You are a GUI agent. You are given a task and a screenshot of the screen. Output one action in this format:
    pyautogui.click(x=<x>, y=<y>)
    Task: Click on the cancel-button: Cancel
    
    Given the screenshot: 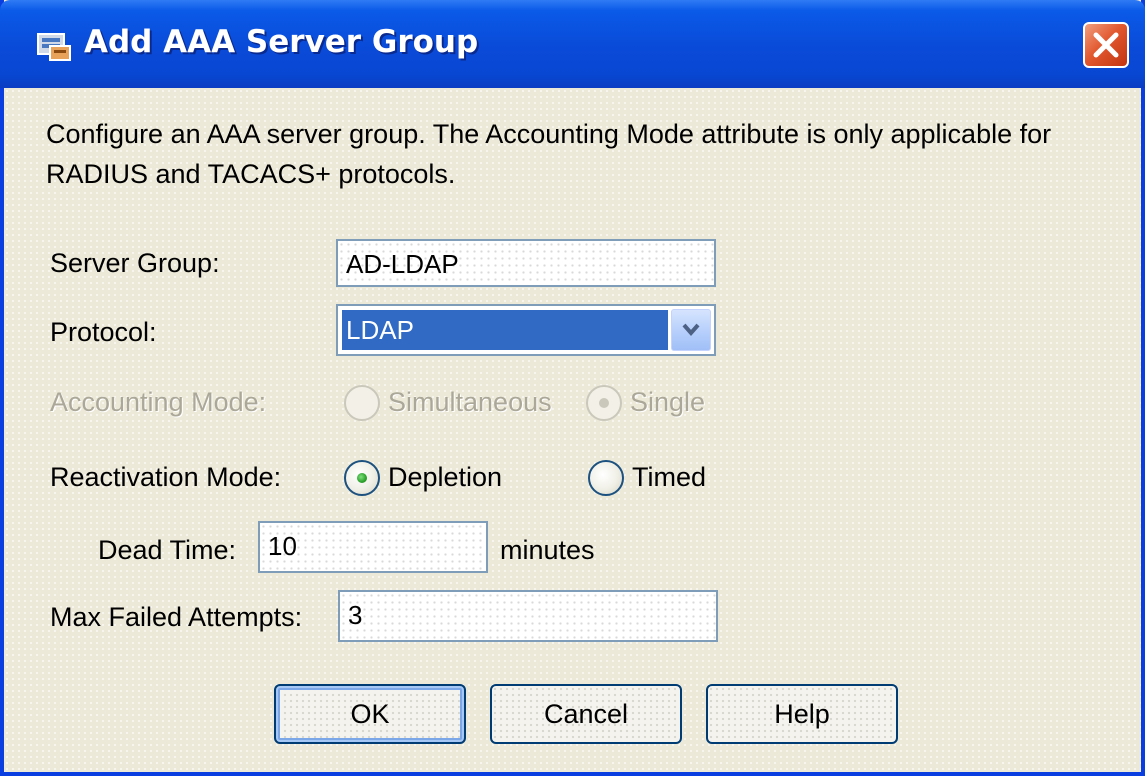 What is the action you would take?
    pyautogui.click(x=586, y=714)
    